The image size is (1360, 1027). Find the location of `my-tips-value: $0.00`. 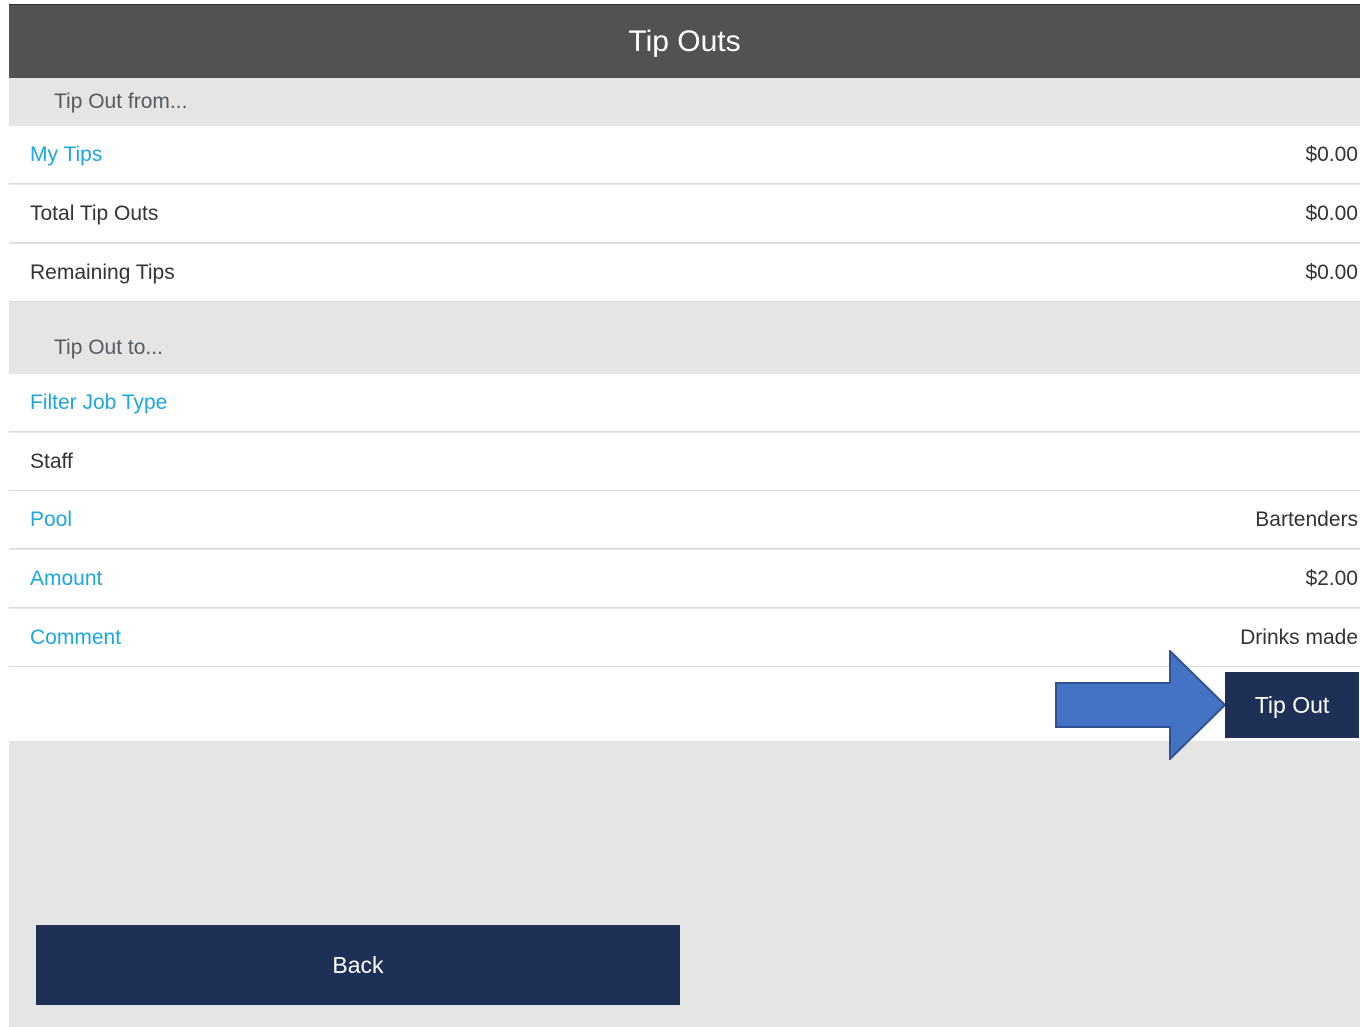

my-tips-value: $0.00 is located at coordinates (1331, 154).